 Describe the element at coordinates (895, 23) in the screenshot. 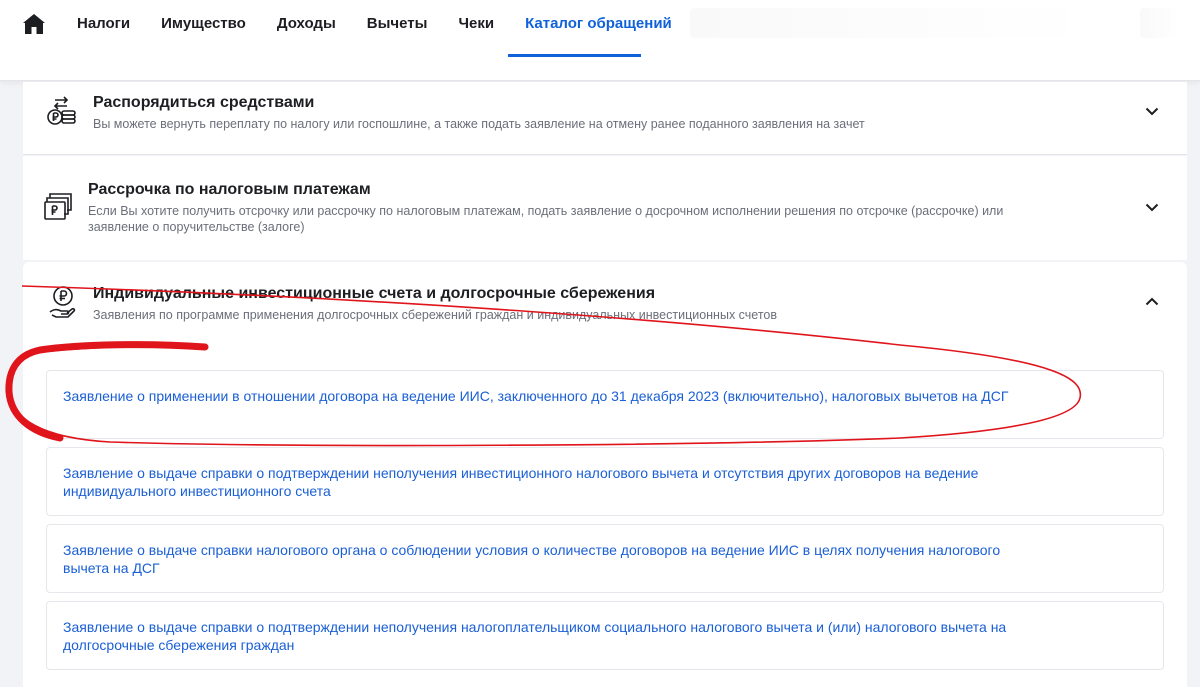

I see `faded-header-area` at that location.